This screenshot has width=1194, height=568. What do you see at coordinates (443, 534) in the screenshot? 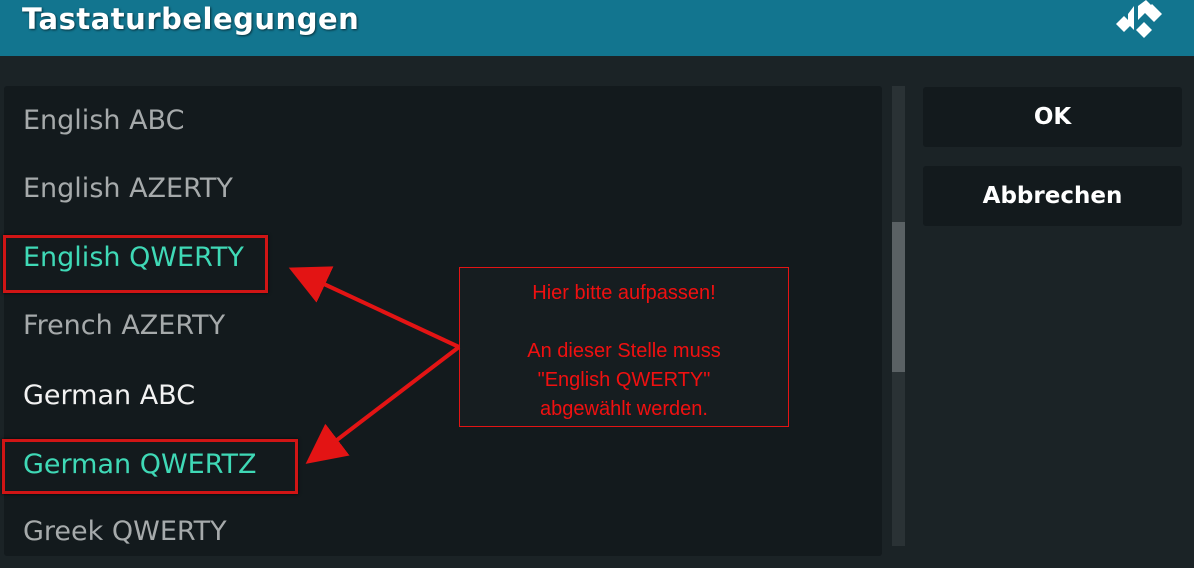
I see `list-item-greek-qwerty: Greek QWERTY` at bounding box center [443, 534].